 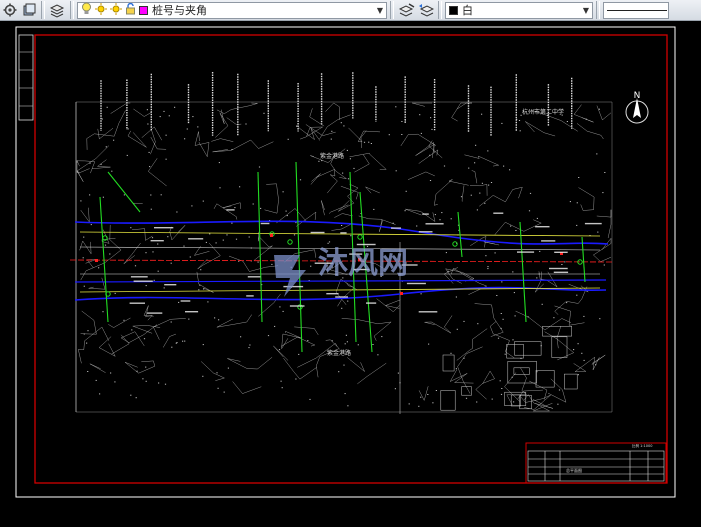 I want to click on node-marker, so click(x=455, y=244).